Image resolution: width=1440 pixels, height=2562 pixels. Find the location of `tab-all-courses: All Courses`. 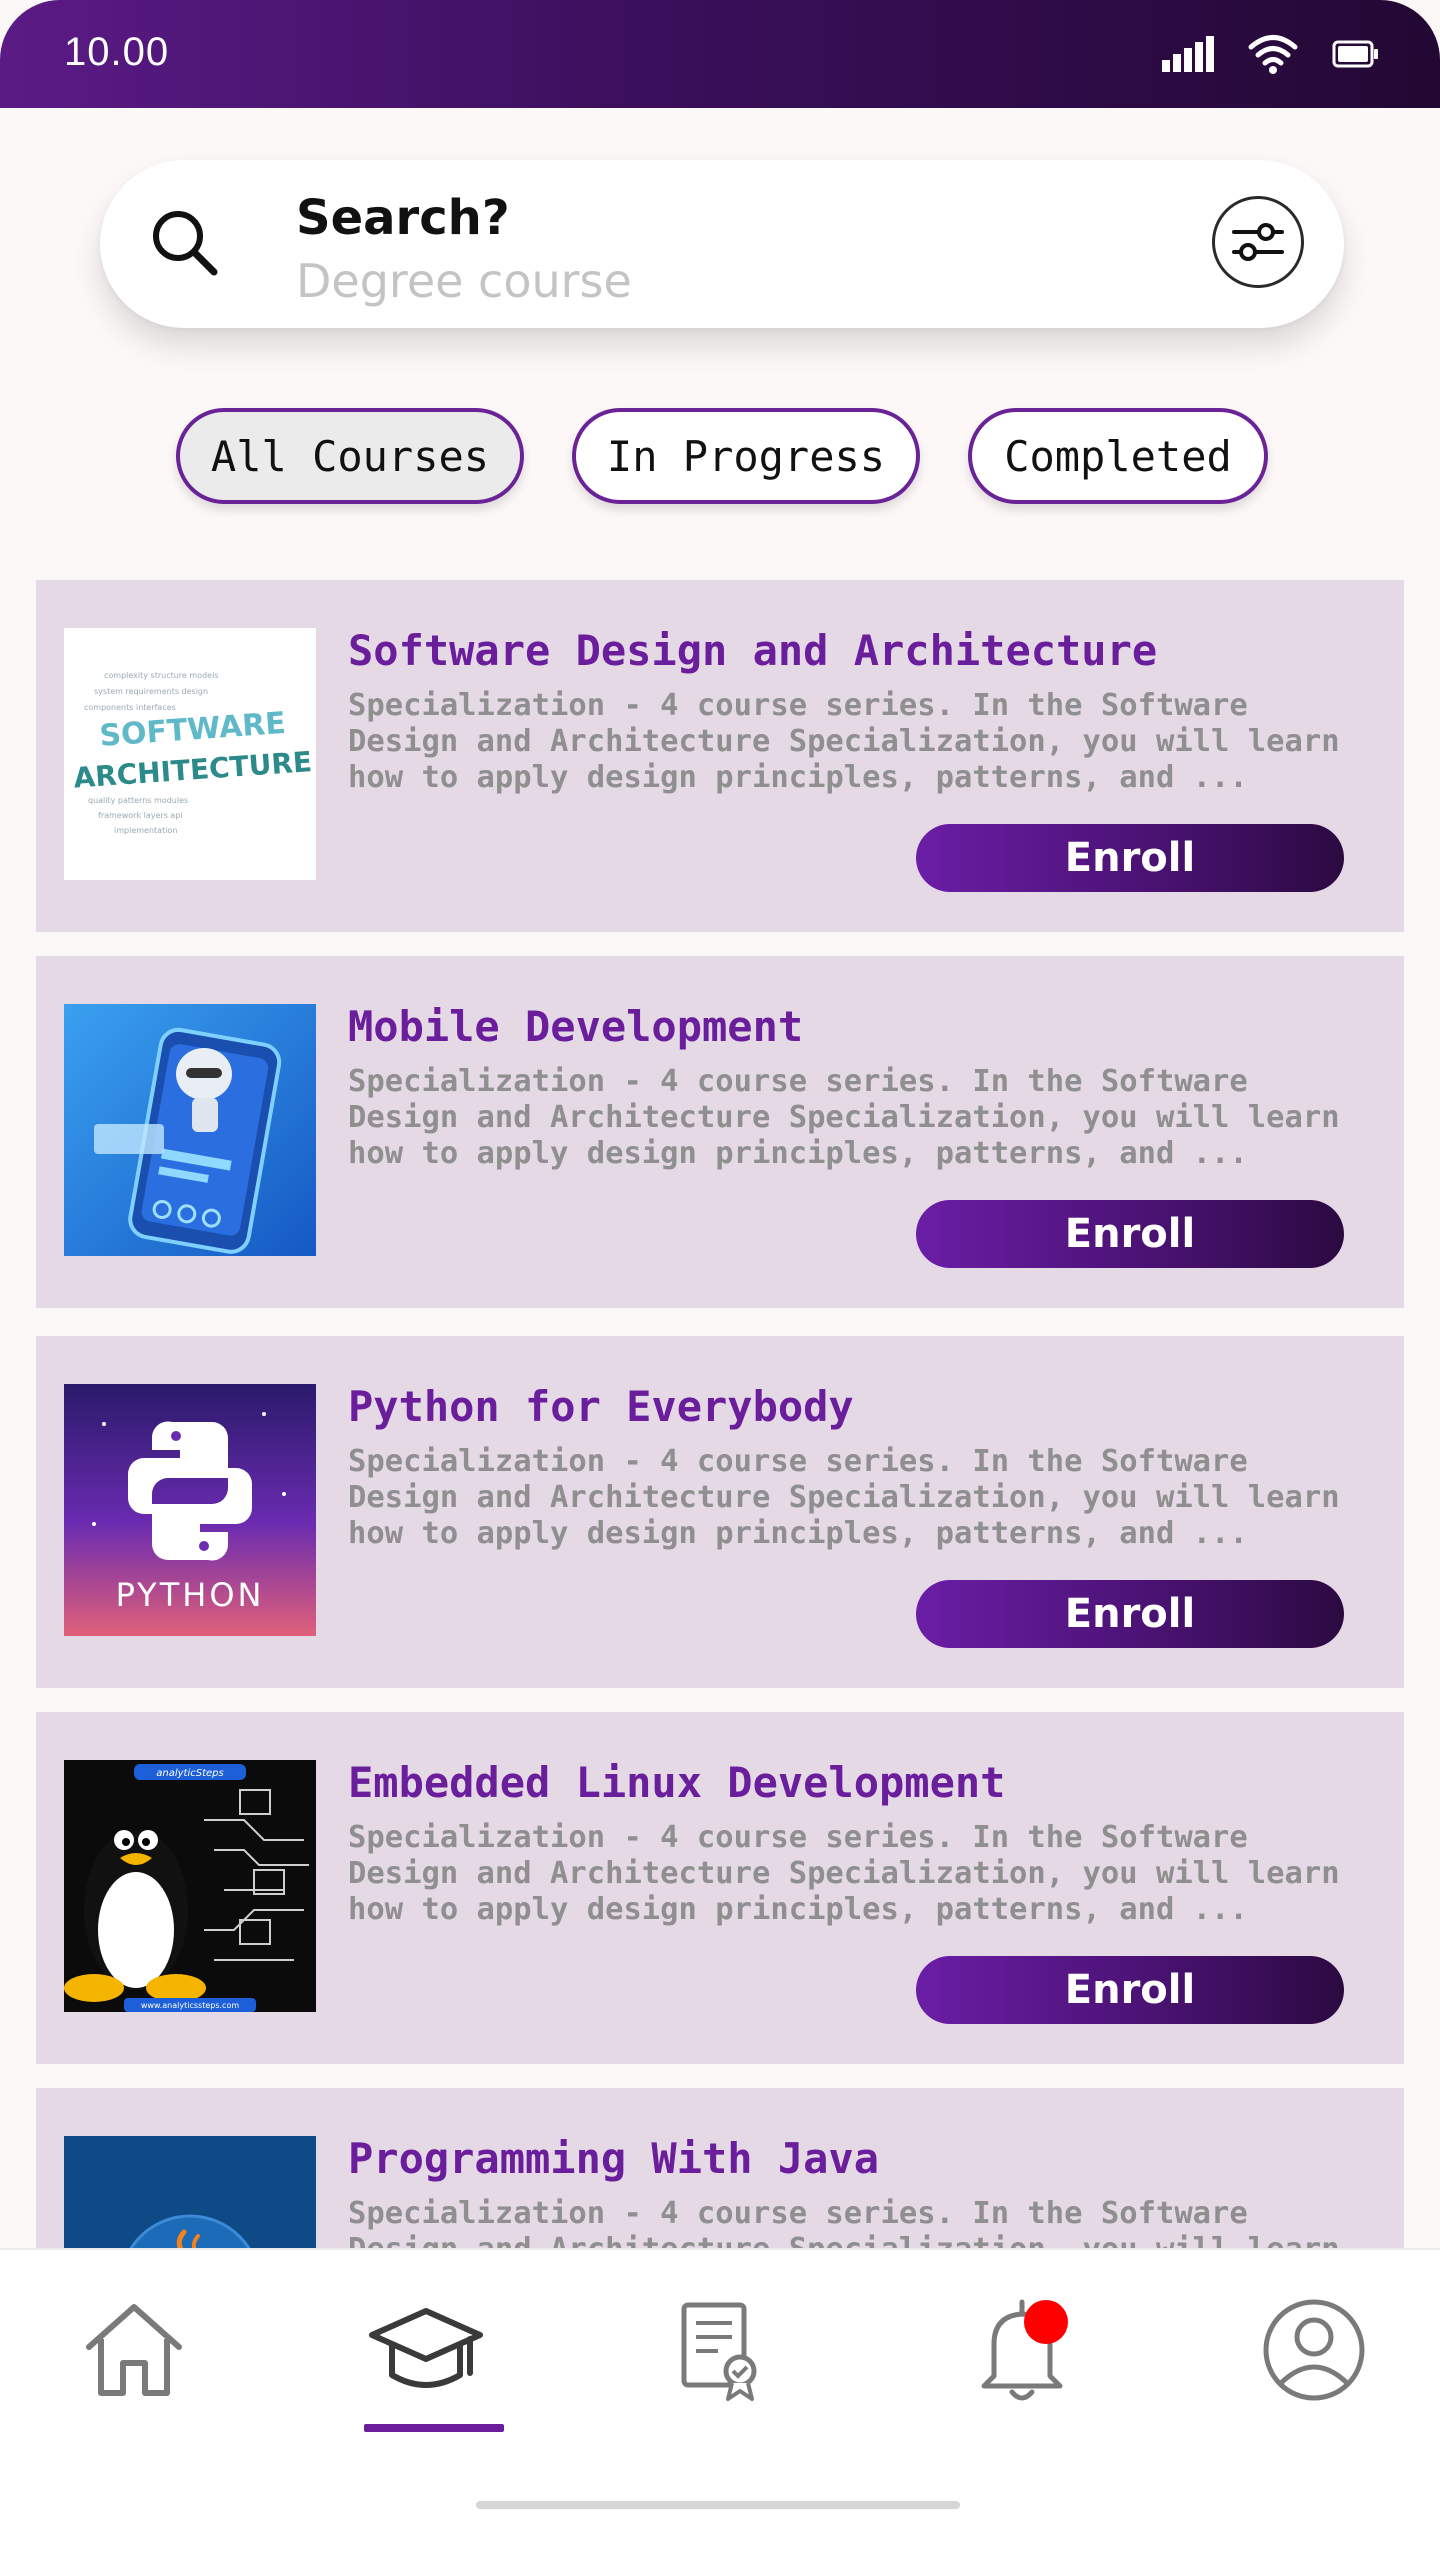

tab-all-courses: All Courses is located at coordinates (350, 456).